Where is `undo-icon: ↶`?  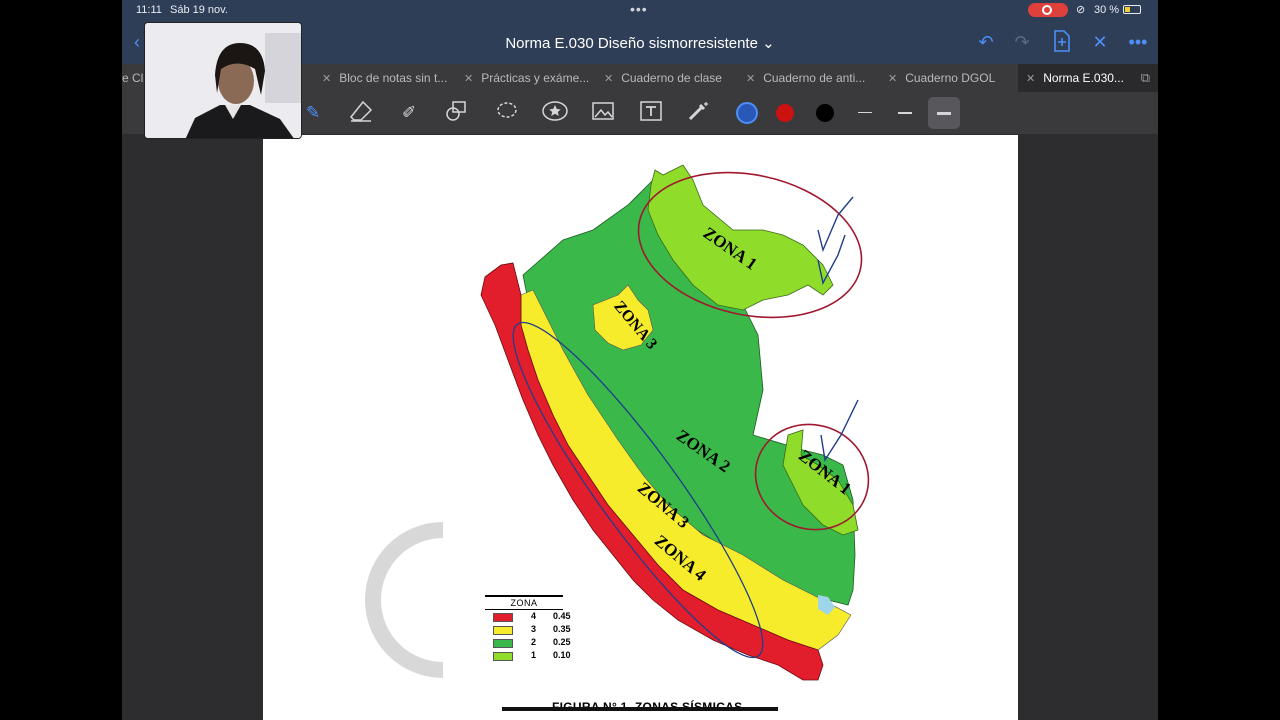
undo-icon: ↶ is located at coordinates (986, 42).